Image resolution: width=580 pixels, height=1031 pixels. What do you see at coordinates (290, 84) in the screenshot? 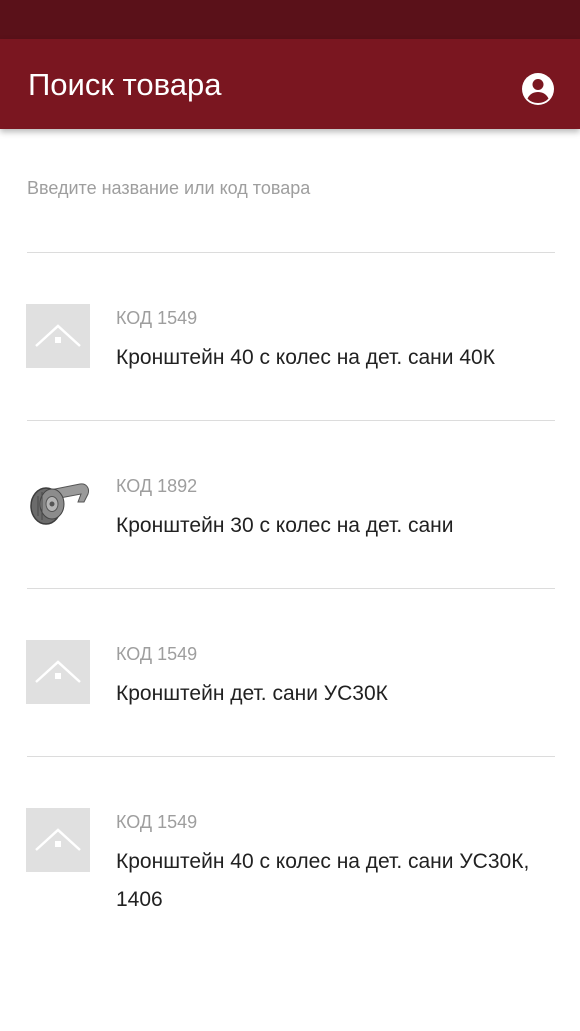
I see `app-bar: Поиск товара` at bounding box center [290, 84].